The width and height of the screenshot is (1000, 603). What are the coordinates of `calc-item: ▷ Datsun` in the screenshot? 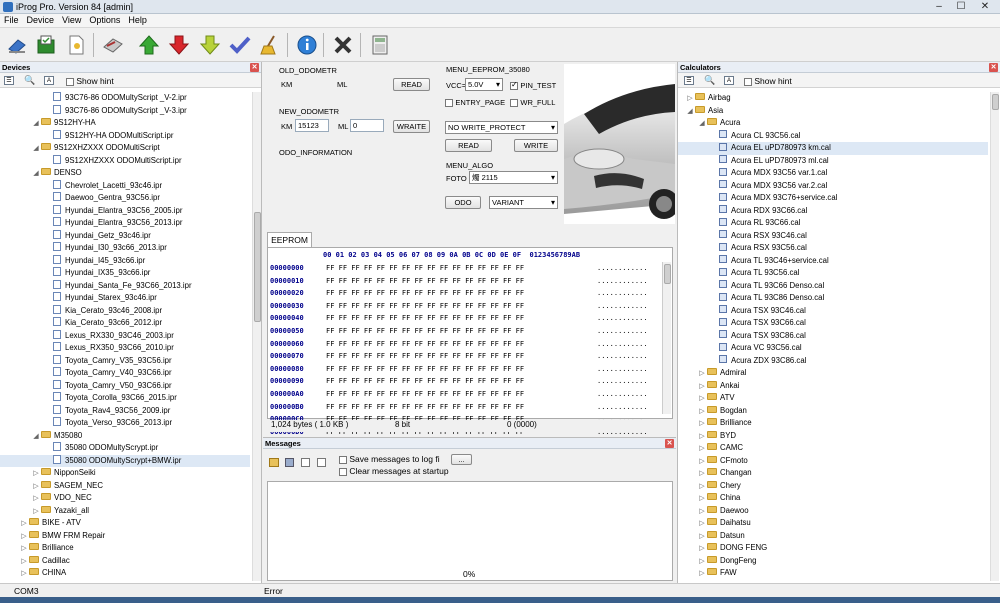 It's located at (833, 536).